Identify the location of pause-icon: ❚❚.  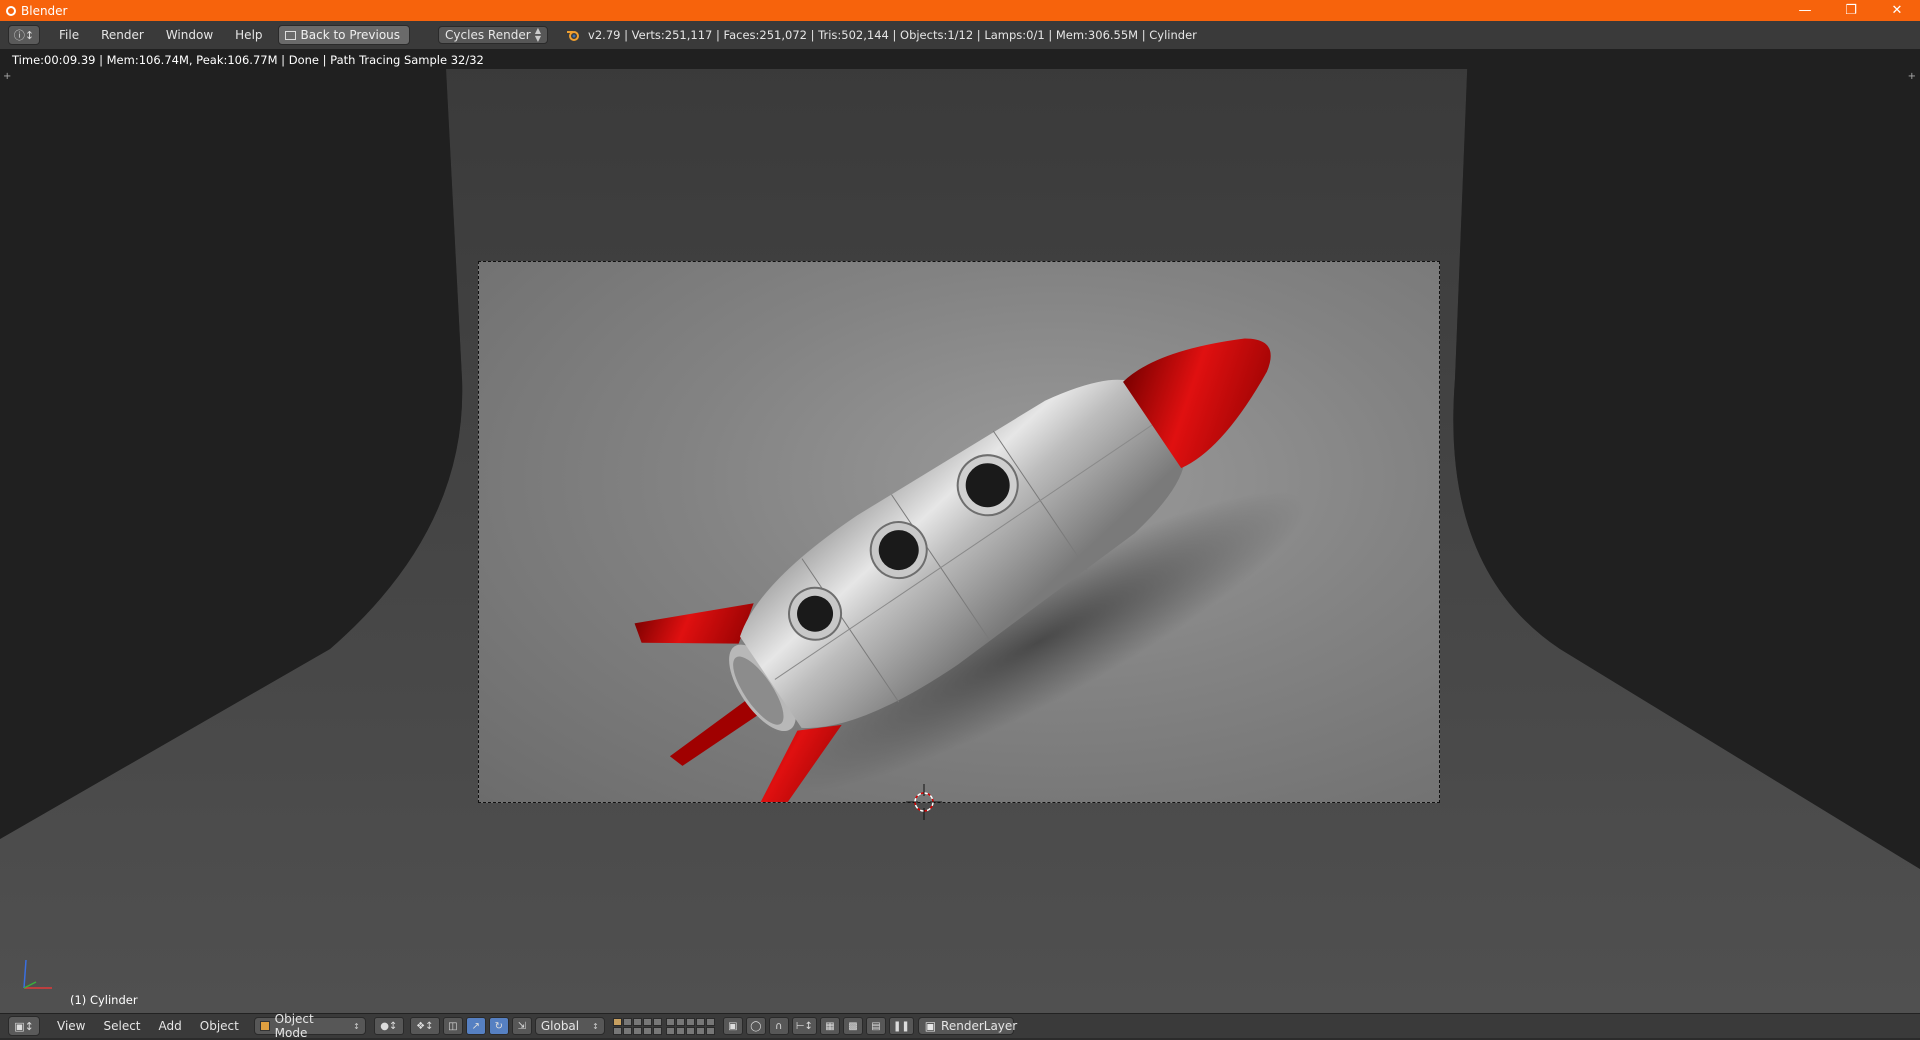
(901, 1026).